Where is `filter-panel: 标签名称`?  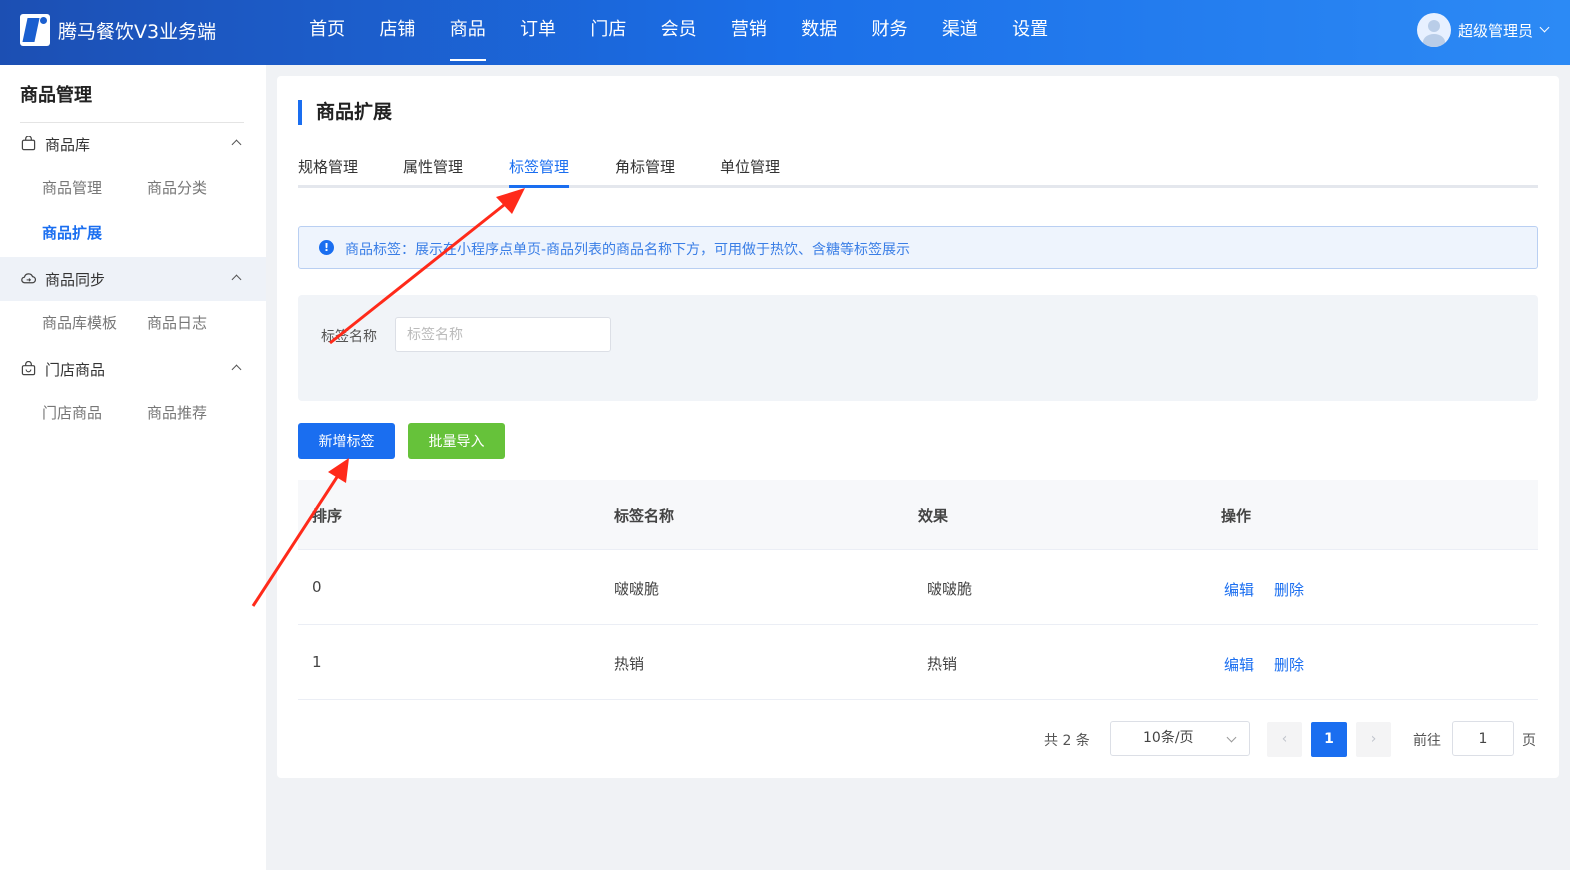 filter-panel: 标签名称 is located at coordinates (918, 348).